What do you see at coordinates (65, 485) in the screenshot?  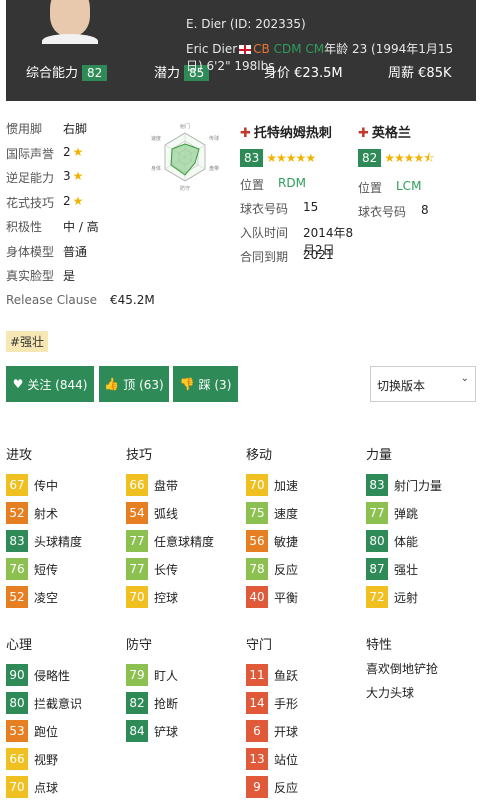 I see `attribute-row: 67 传中` at bounding box center [65, 485].